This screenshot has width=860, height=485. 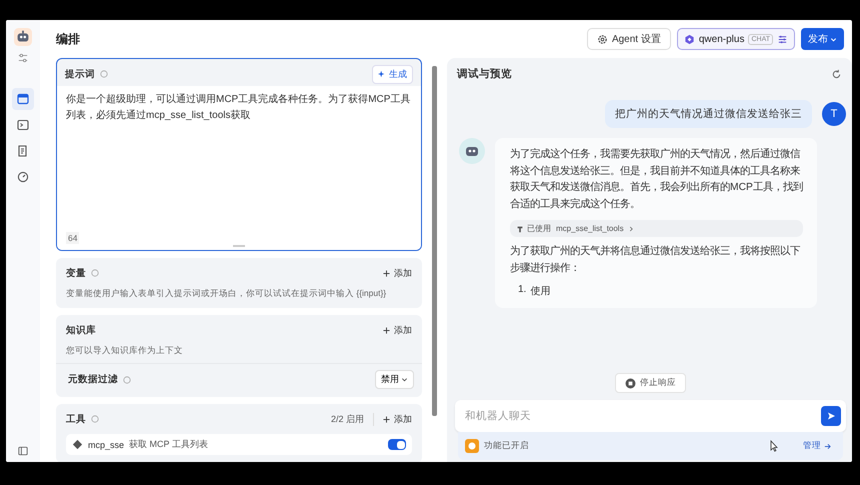 What do you see at coordinates (590, 228) in the screenshot?
I see `tool-call-name: mcp_sse_list_tools` at bounding box center [590, 228].